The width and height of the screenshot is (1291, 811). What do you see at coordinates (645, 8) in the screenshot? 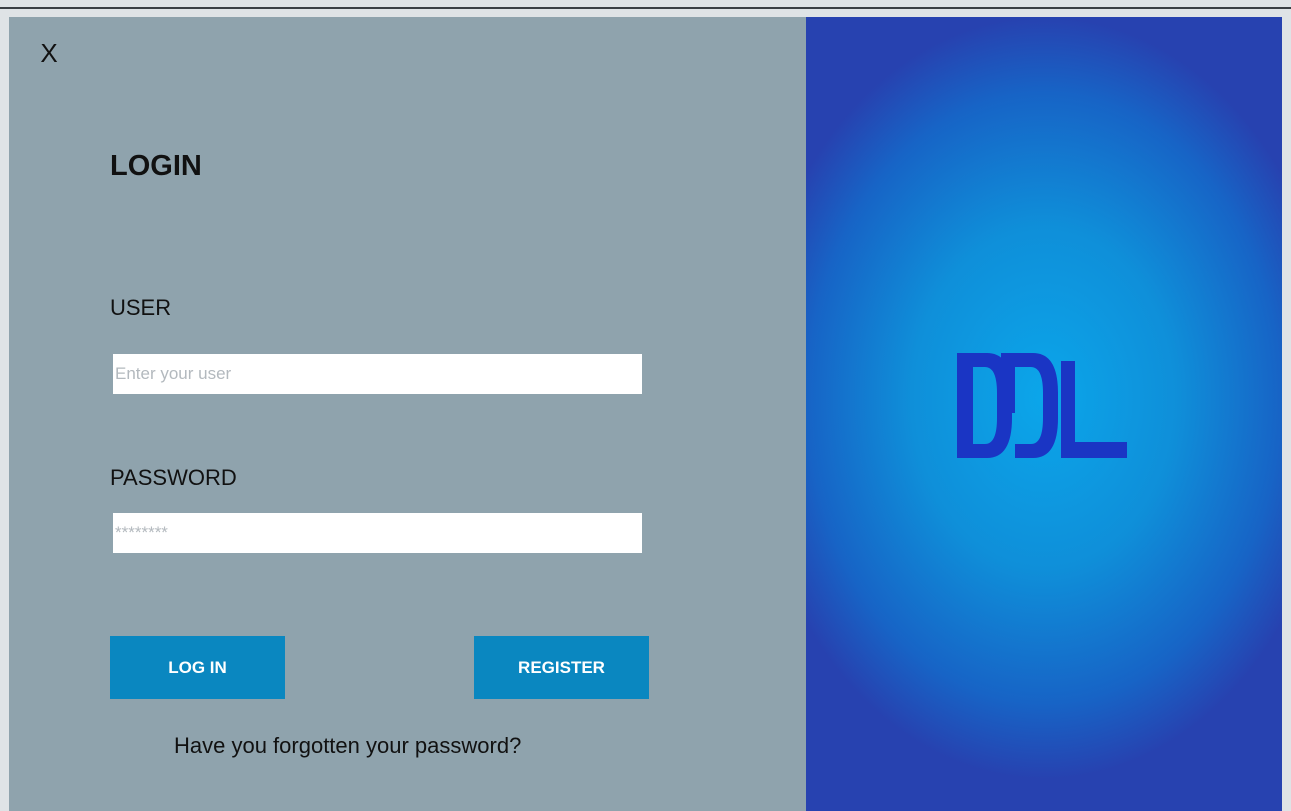
I see `window-top-border` at bounding box center [645, 8].